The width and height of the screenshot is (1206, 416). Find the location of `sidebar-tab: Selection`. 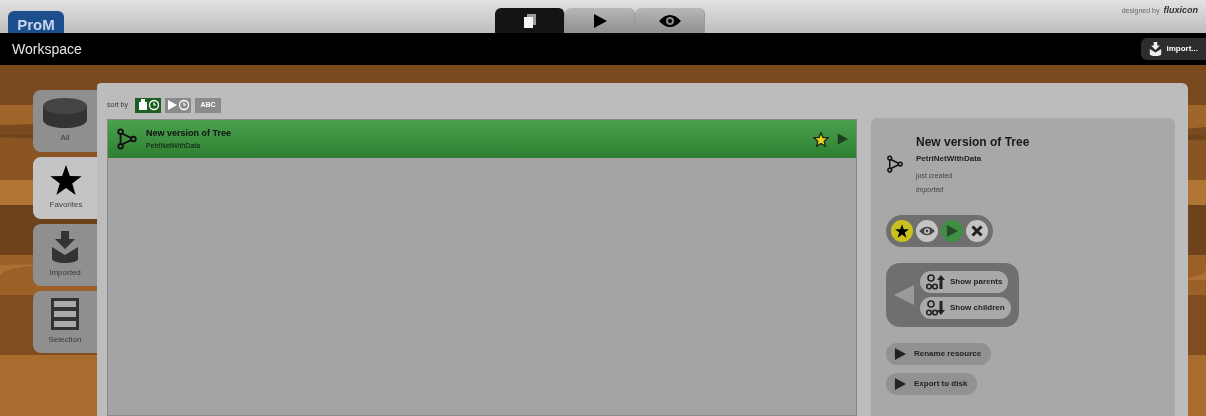

sidebar-tab: Selection is located at coordinates (65, 322).